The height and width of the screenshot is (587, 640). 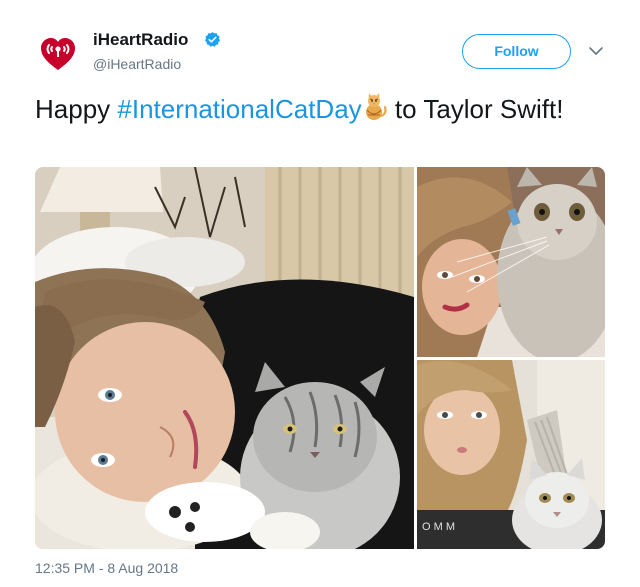 What do you see at coordinates (212, 39) in the screenshot?
I see `verified-badge-icon` at bounding box center [212, 39].